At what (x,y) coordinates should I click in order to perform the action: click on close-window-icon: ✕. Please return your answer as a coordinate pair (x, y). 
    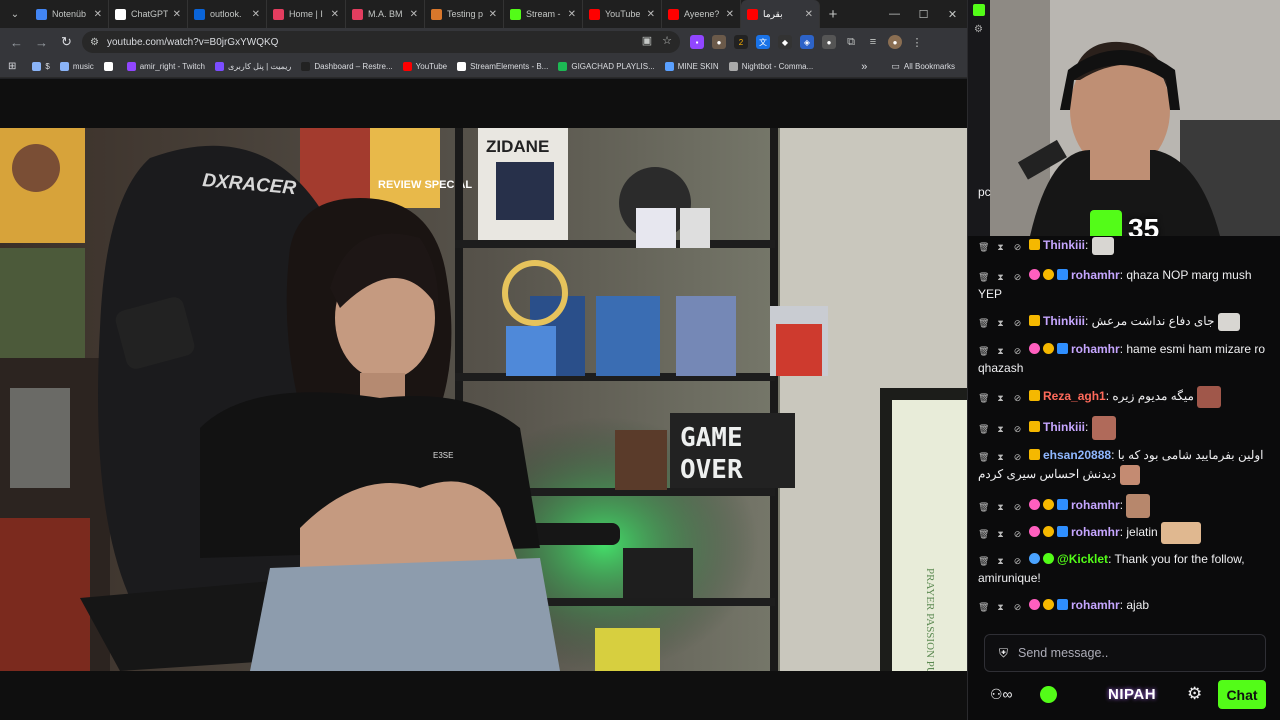
    Looking at the image, I should click on (952, 14).